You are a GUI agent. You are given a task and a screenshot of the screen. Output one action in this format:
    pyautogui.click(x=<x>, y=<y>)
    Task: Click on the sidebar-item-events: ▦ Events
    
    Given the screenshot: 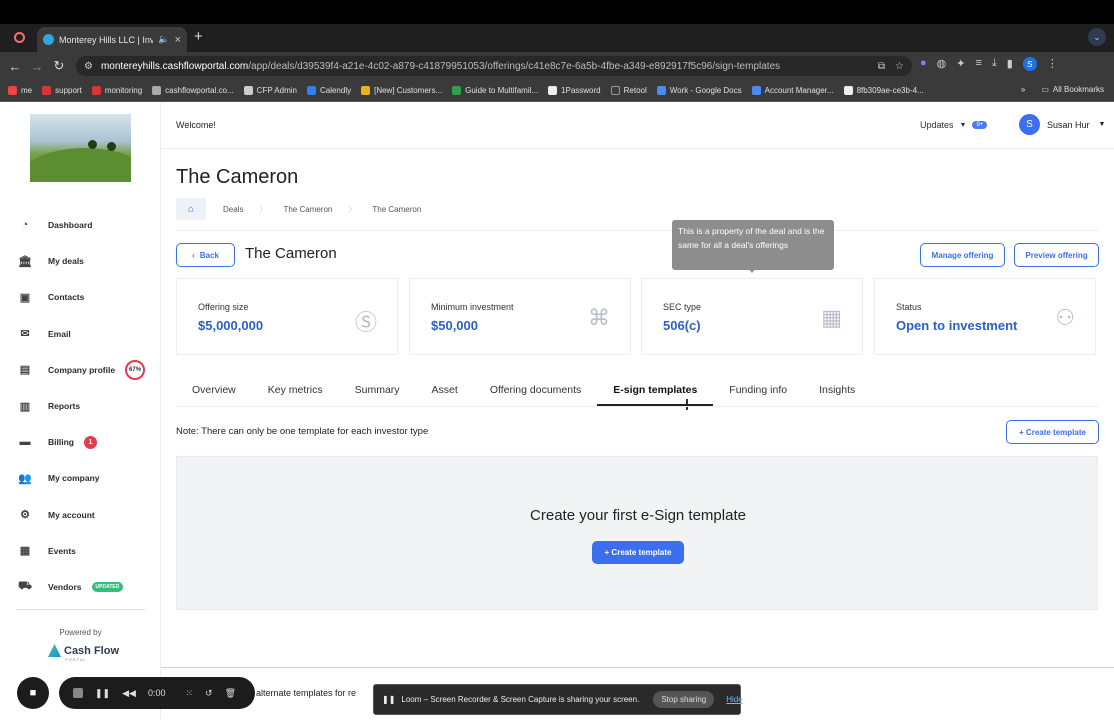 What is the action you would take?
    pyautogui.click(x=88, y=551)
    